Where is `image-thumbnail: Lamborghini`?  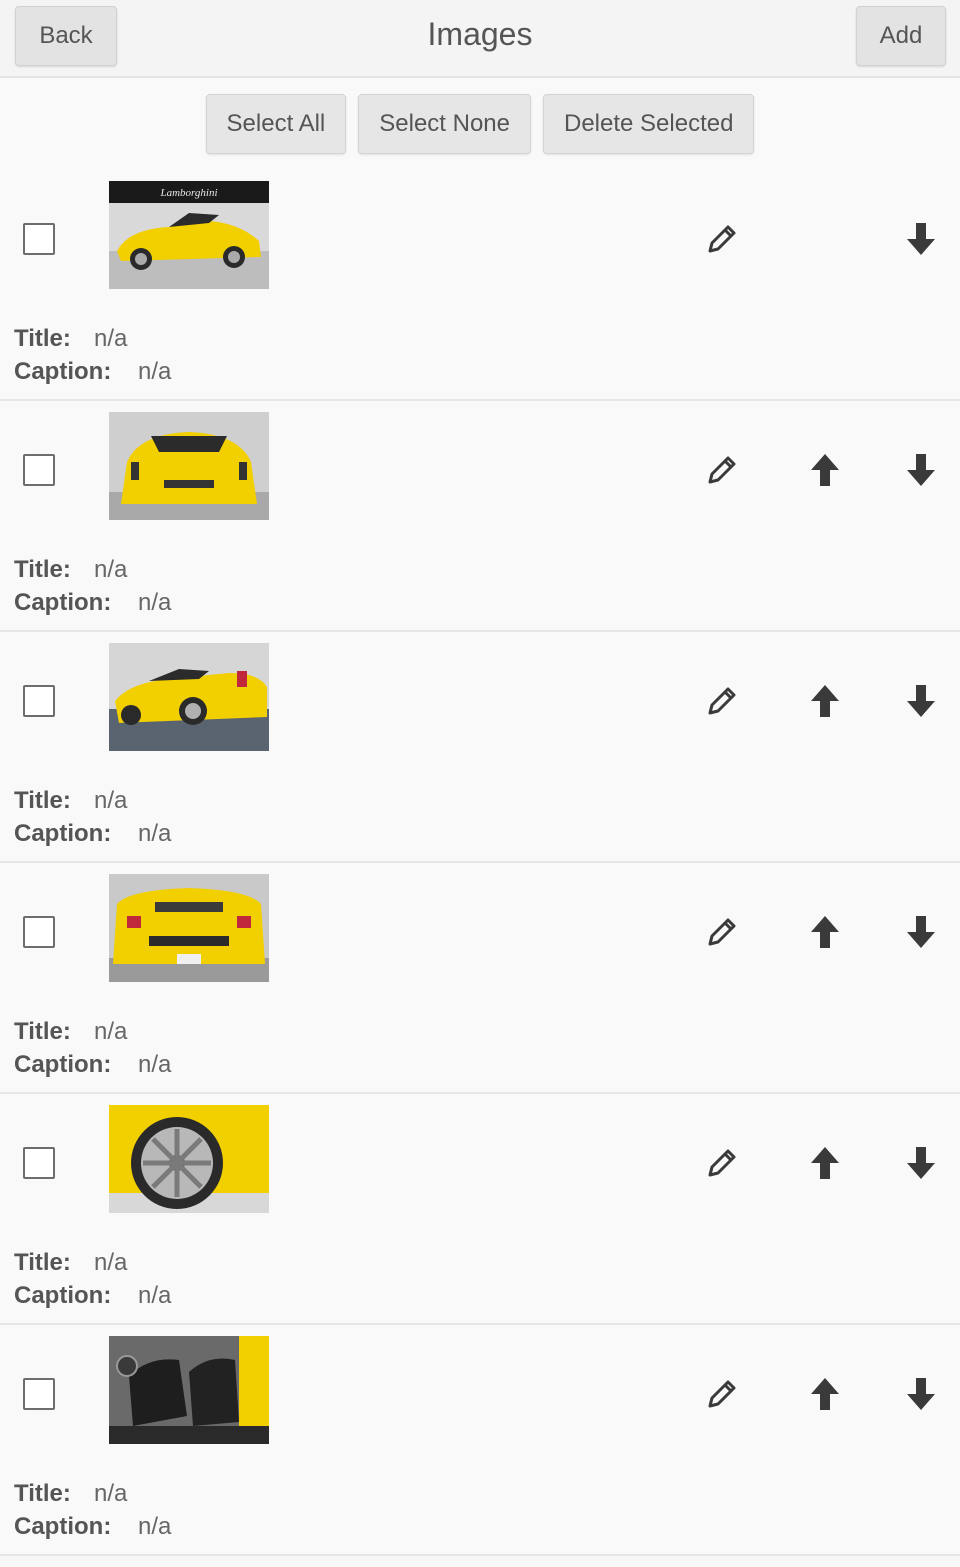
image-thumbnail: Lamborghini is located at coordinates (189, 235).